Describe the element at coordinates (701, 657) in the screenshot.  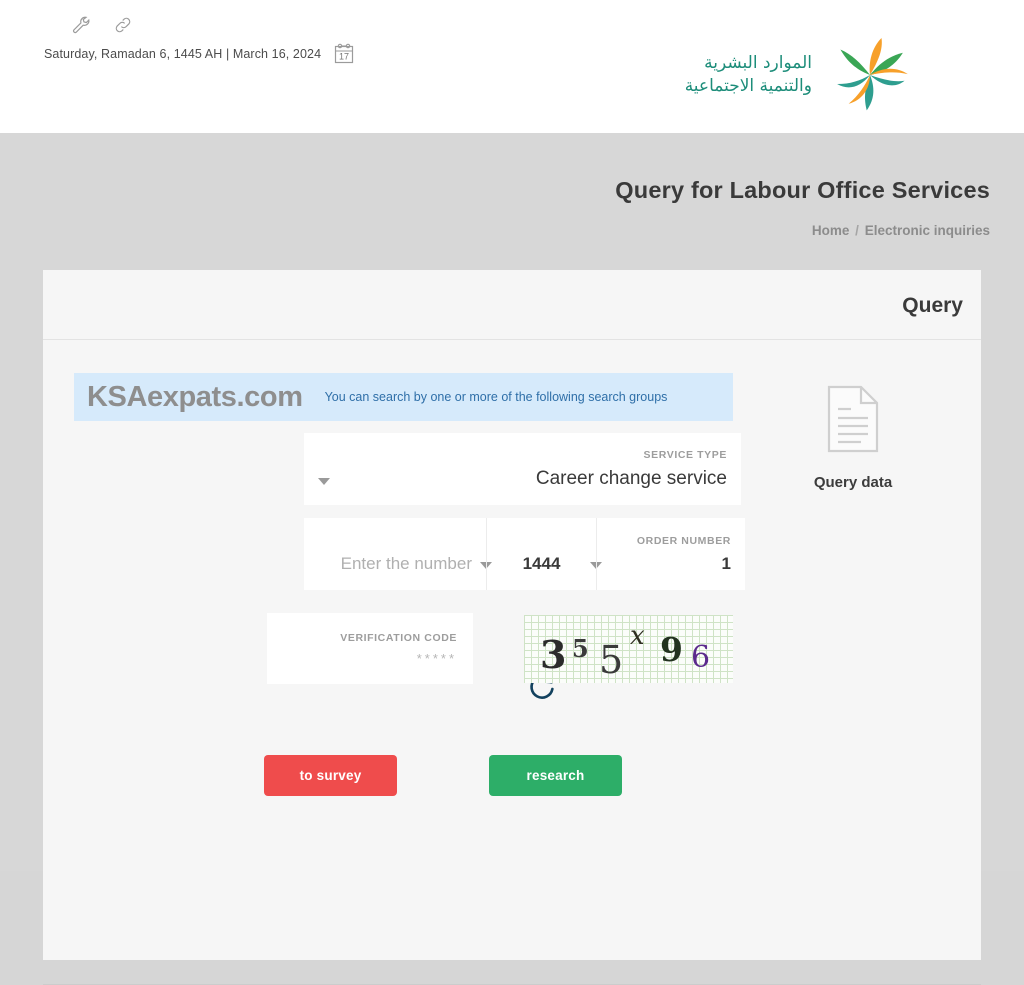
I see `captcha-char-6: 6` at that location.